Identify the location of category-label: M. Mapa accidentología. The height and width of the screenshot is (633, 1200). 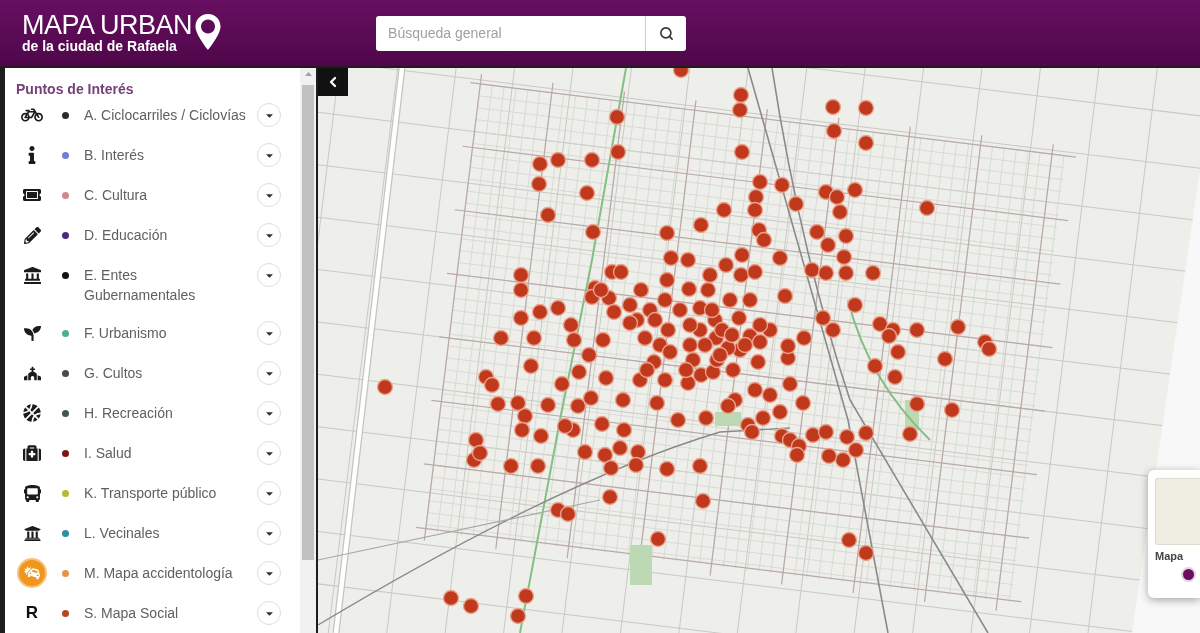
(159, 573).